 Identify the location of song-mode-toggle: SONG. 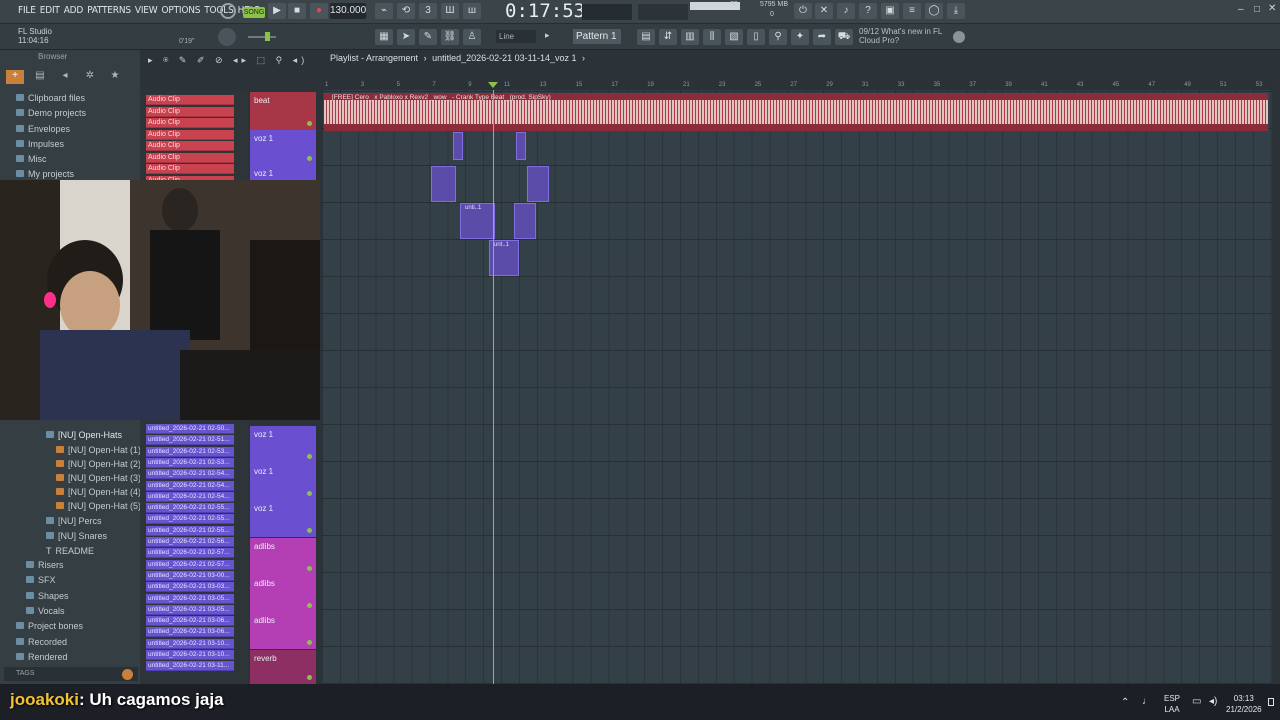
(254, 12).